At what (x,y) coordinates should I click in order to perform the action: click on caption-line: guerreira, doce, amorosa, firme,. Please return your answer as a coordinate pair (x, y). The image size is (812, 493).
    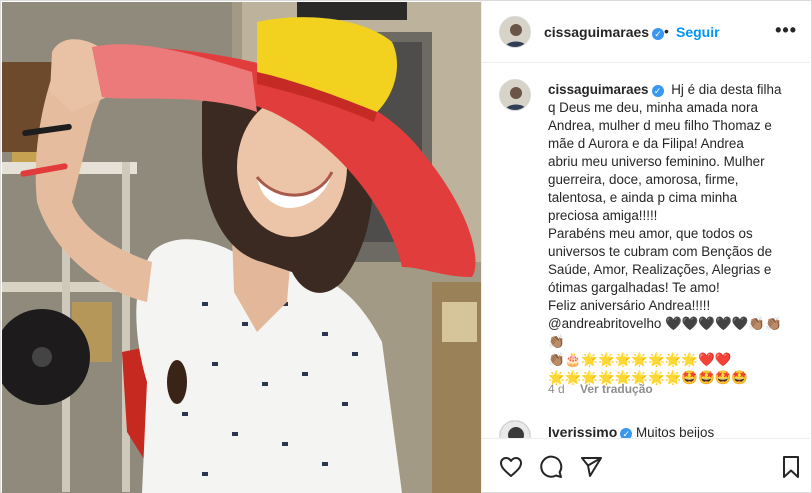
    Looking at the image, I should click on (643, 179).